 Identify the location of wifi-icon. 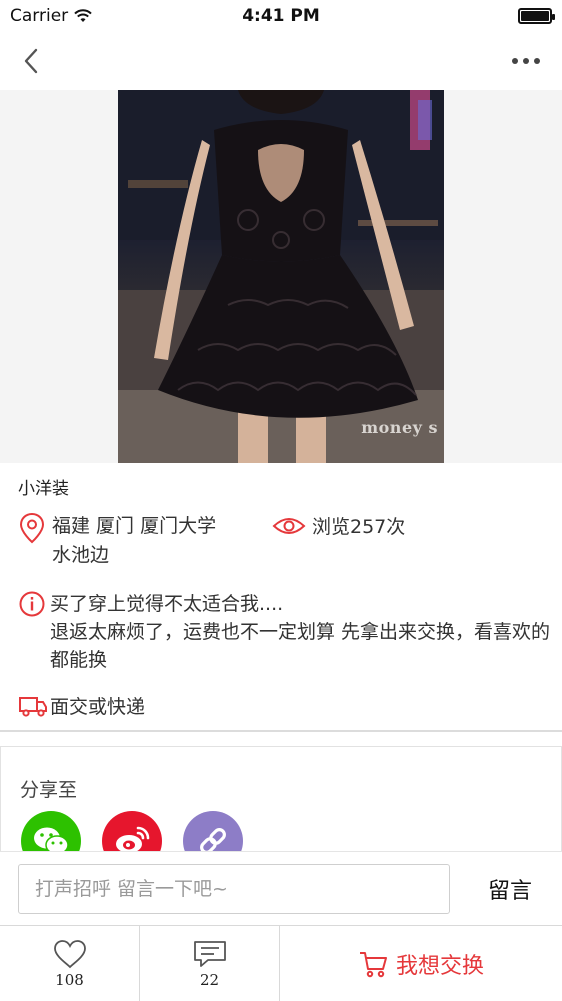
(83, 15).